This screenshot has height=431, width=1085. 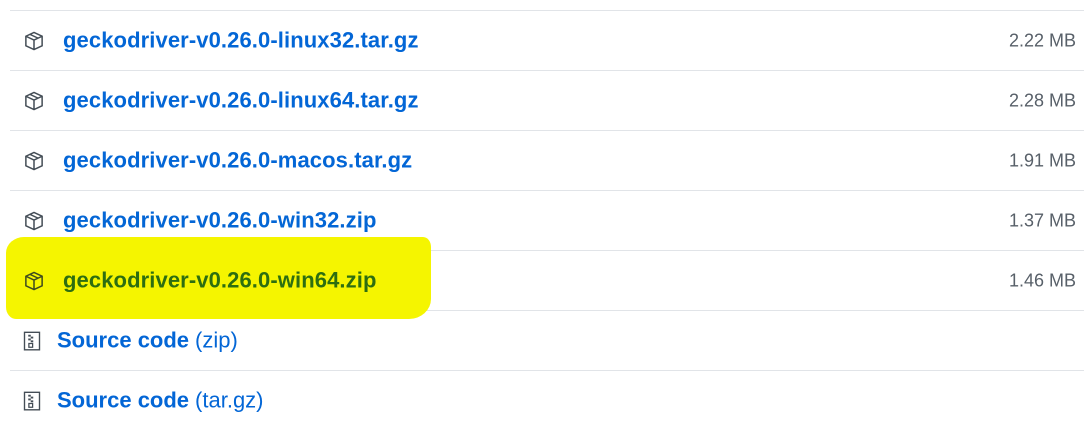 I want to click on asset-link-win32: geckodriver-v0.26.0-win32.zip, so click(x=219, y=220).